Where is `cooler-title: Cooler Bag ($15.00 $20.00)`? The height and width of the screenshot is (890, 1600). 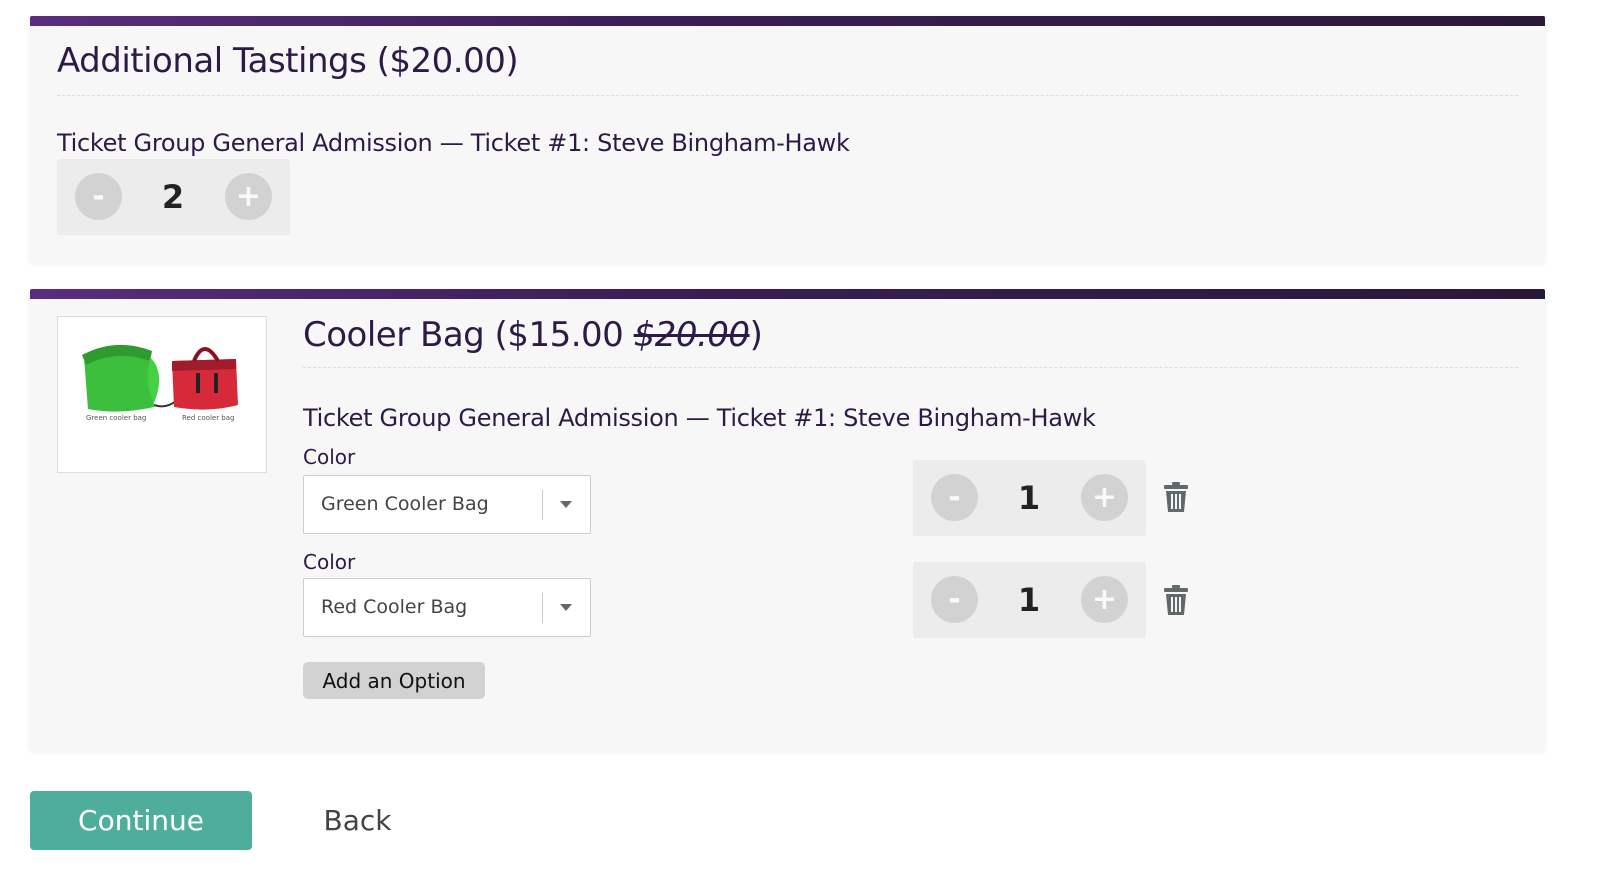
cooler-title: Cooler Bag ($15.00 $20.00) is located at coordinates (533, 335).